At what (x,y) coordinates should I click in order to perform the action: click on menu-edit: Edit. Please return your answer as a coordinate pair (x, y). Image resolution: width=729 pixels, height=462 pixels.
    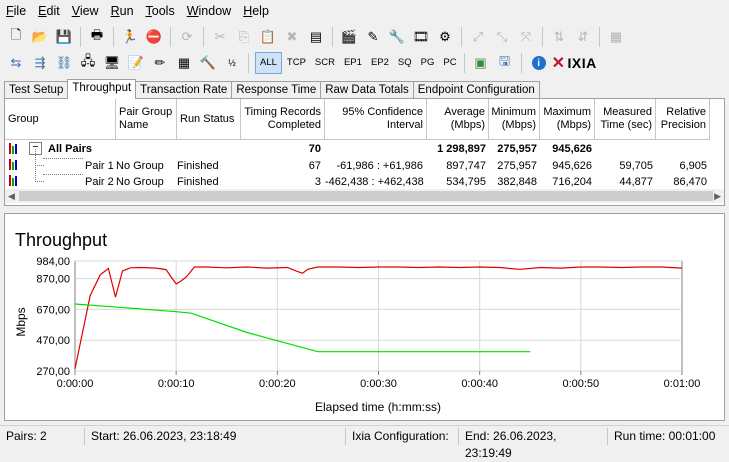
    Looking at the image, I should click on (49, 11).